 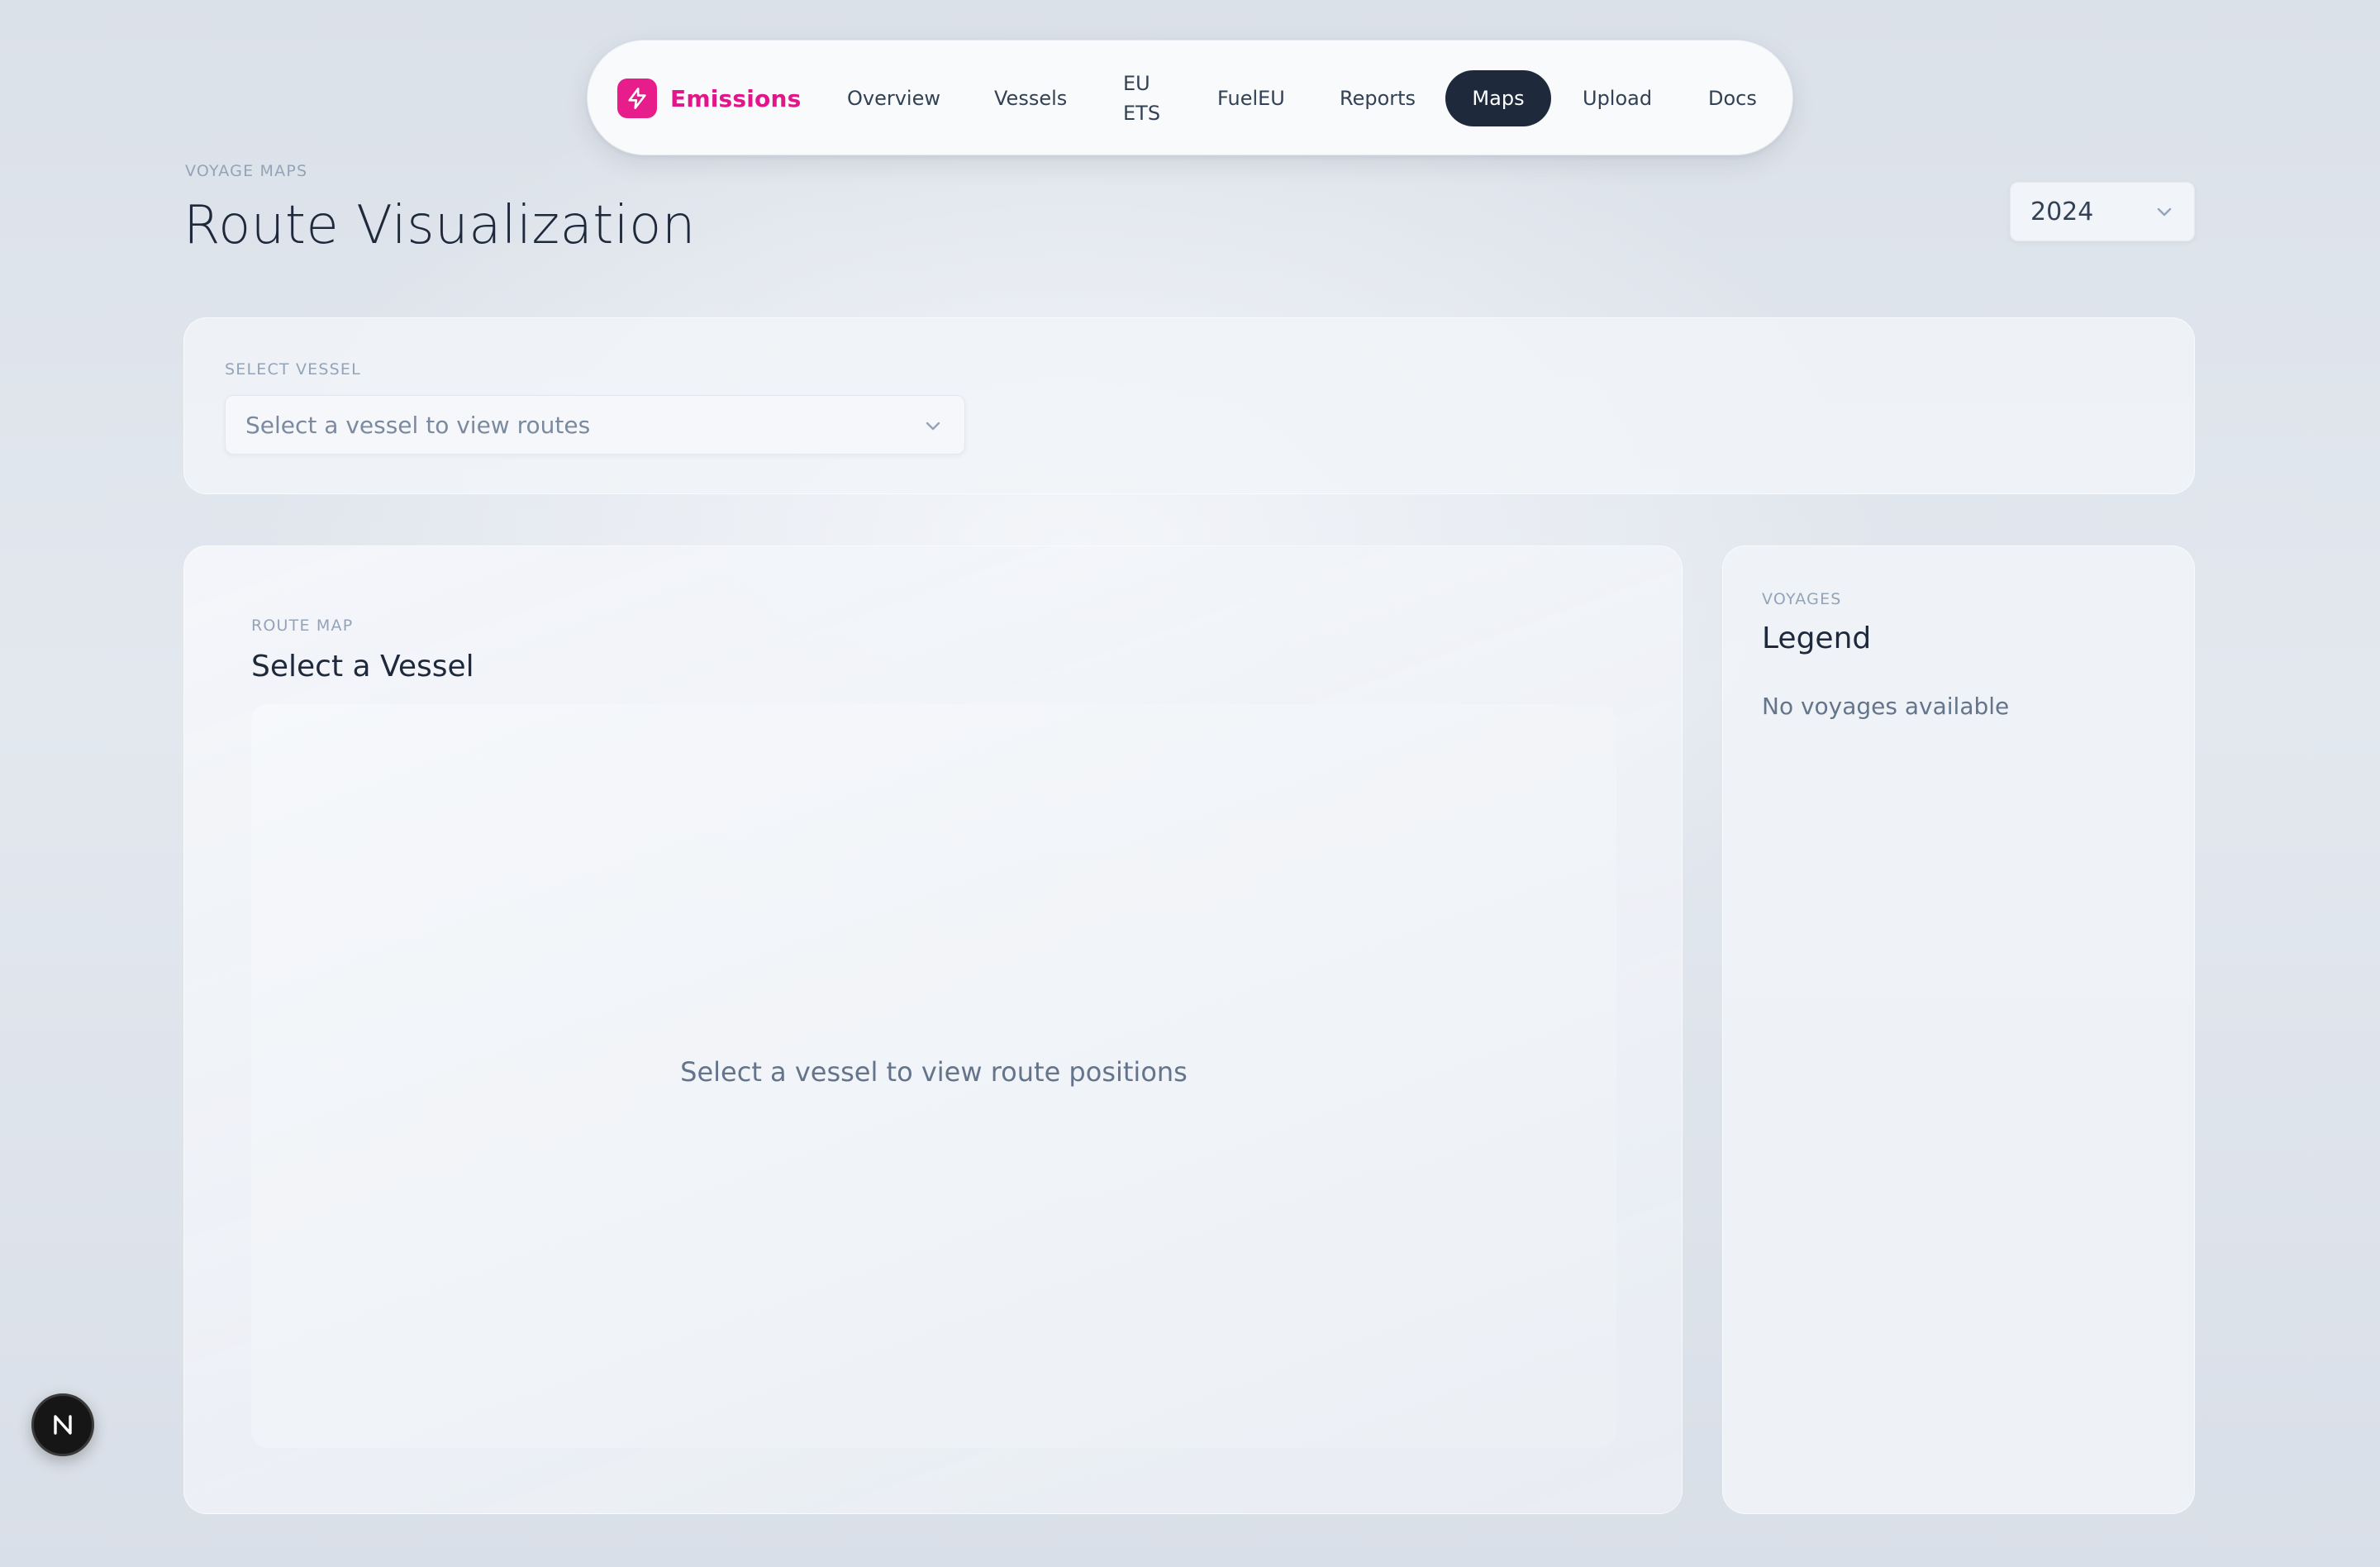 What do you see at coordinates (362, 666) in the screenshot?
I see `route-map-title: Select a Vessel` at bounding box center [362, 666].